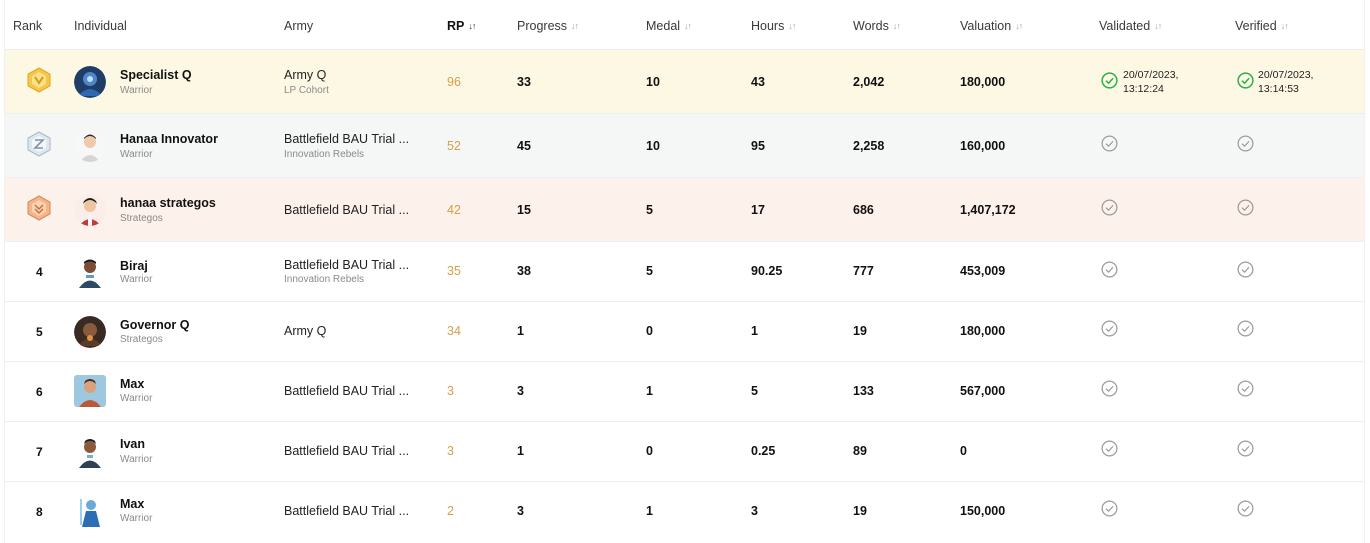  I want to click on words-value: 133, so click(863, 391).